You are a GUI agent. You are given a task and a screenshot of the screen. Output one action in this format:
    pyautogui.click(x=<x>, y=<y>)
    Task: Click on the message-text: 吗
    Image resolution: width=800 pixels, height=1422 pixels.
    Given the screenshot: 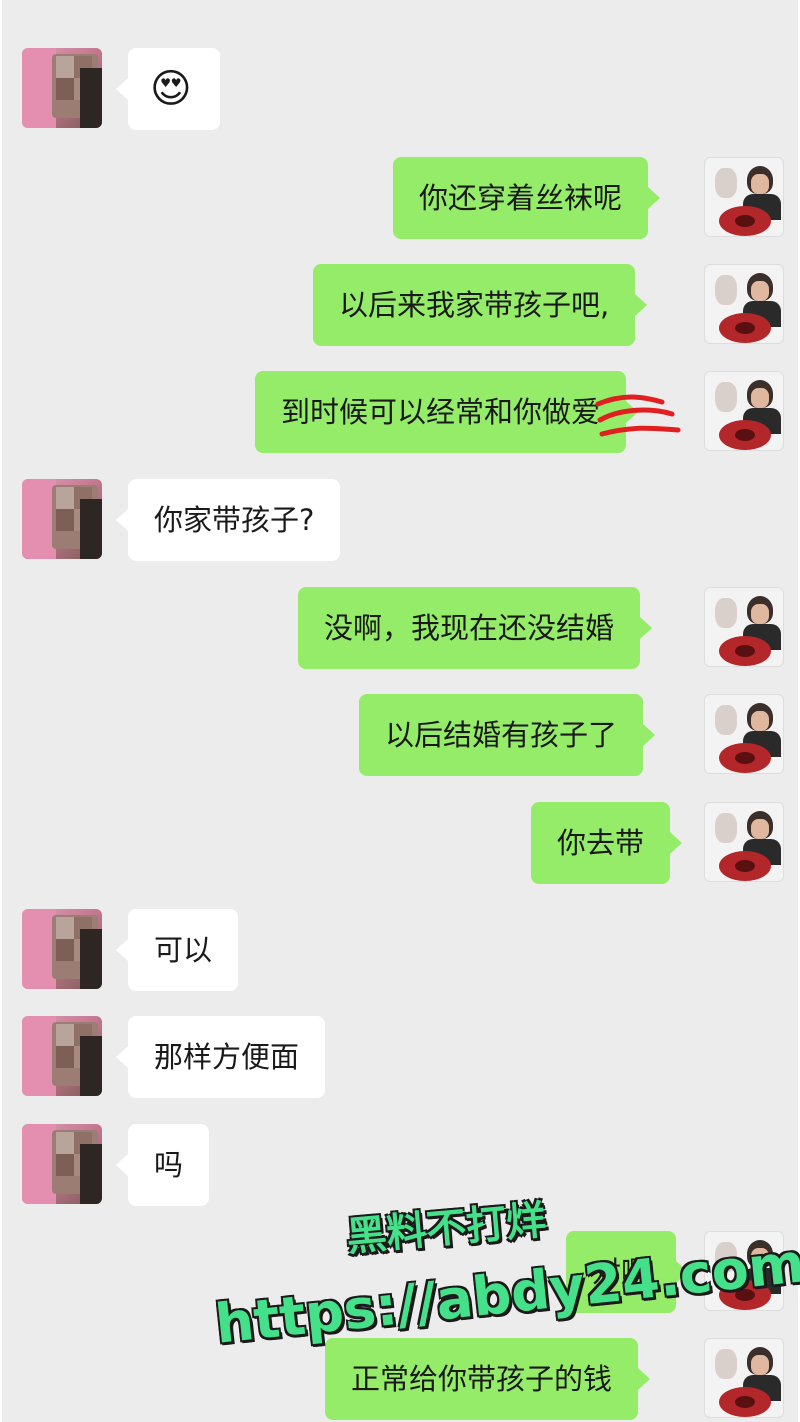 What is the action you would take?
    pyautogui.click(x=169, y=1165)
    